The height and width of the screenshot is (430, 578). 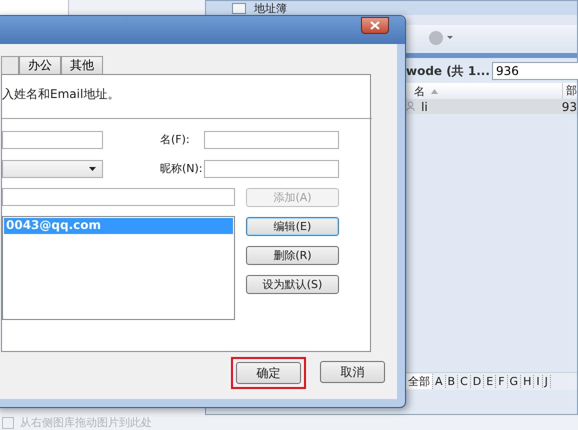 I want to click on field-label: 昵称(N):, so click(x=181, y=168).